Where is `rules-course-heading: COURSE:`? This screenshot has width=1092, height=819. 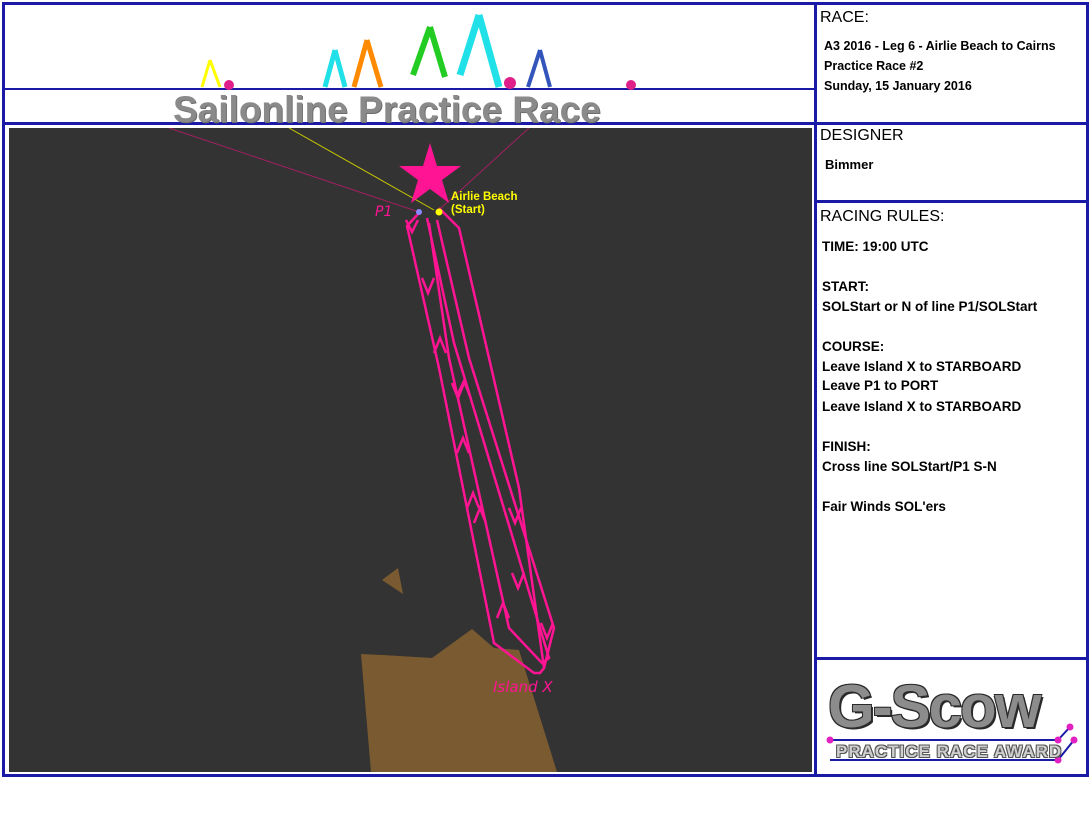 rules-course-heading: COURSE: is located at coordinates (853, 346).